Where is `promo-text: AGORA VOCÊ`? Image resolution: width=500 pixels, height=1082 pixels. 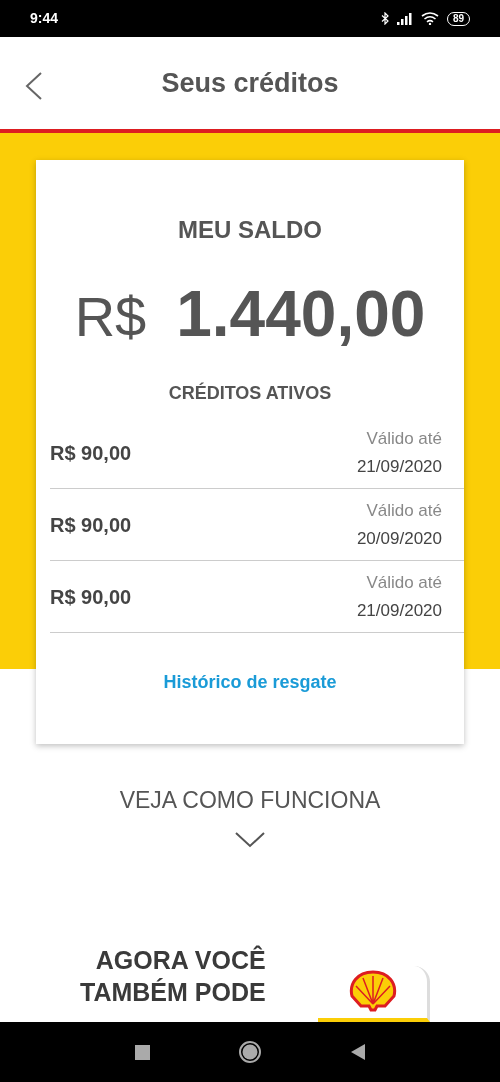 promo-text: AGORA VOCÊ is located at coordinates (180, 960).